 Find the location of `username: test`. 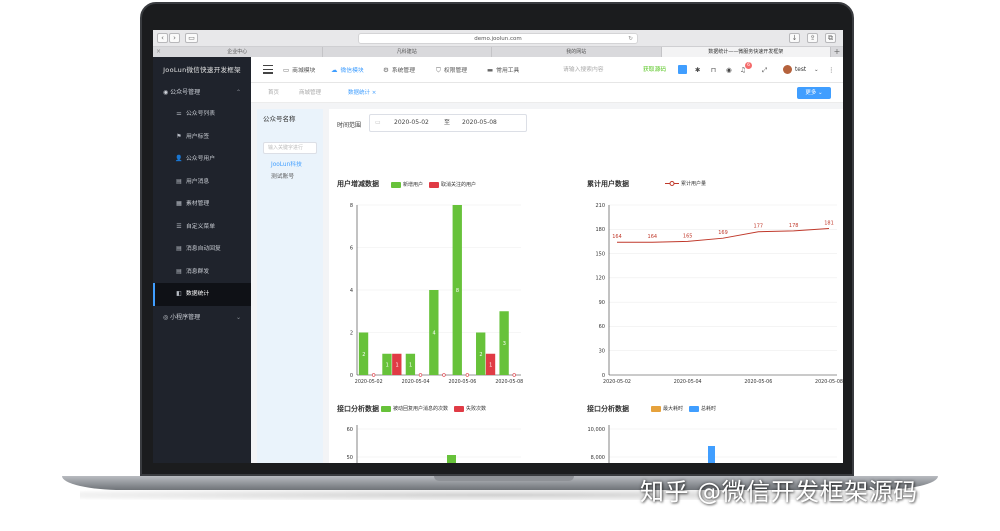

username: test is located at coordinates (800, 70).